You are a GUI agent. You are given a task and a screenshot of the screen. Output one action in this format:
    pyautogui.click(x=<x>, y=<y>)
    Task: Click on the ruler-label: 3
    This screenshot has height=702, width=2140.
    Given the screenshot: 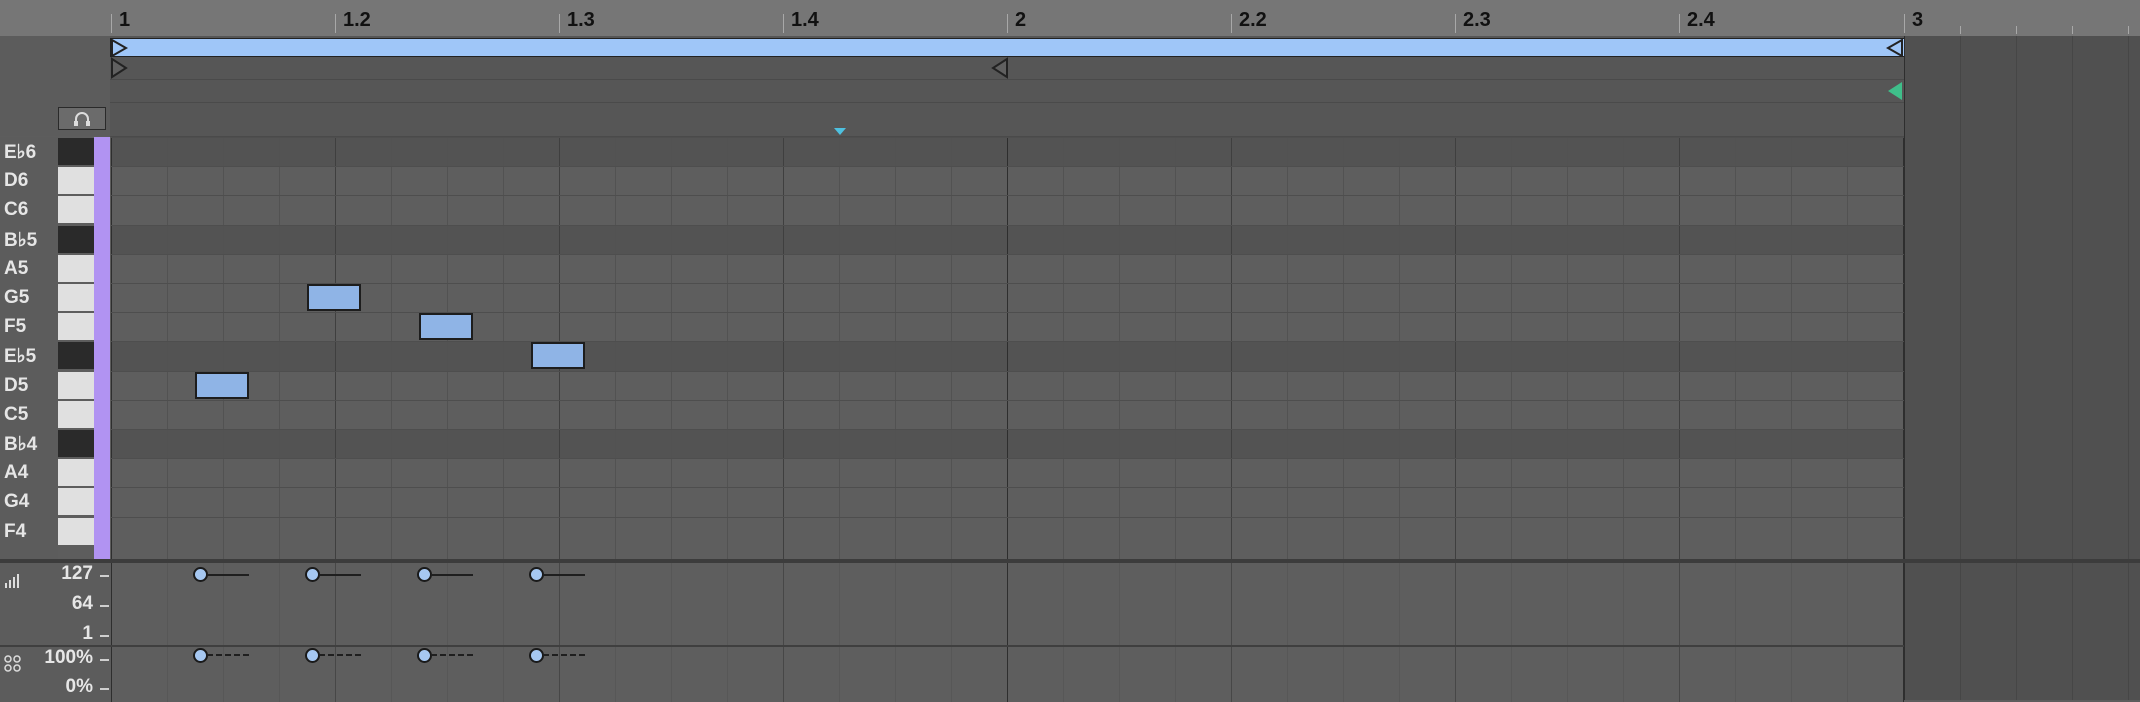 What is the action you would take?
    pyautogui.click(x=1918, y=20)
    